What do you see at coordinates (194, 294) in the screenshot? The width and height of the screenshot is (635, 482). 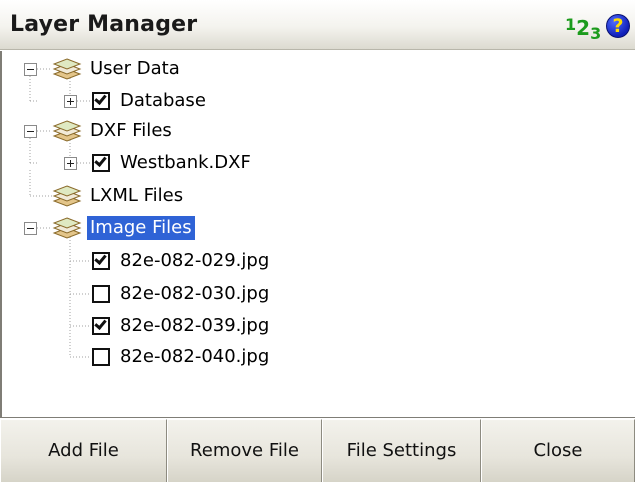 I see `tree-item-image-030: 82e-082-030.jpg` at bounding box center [194, 294].